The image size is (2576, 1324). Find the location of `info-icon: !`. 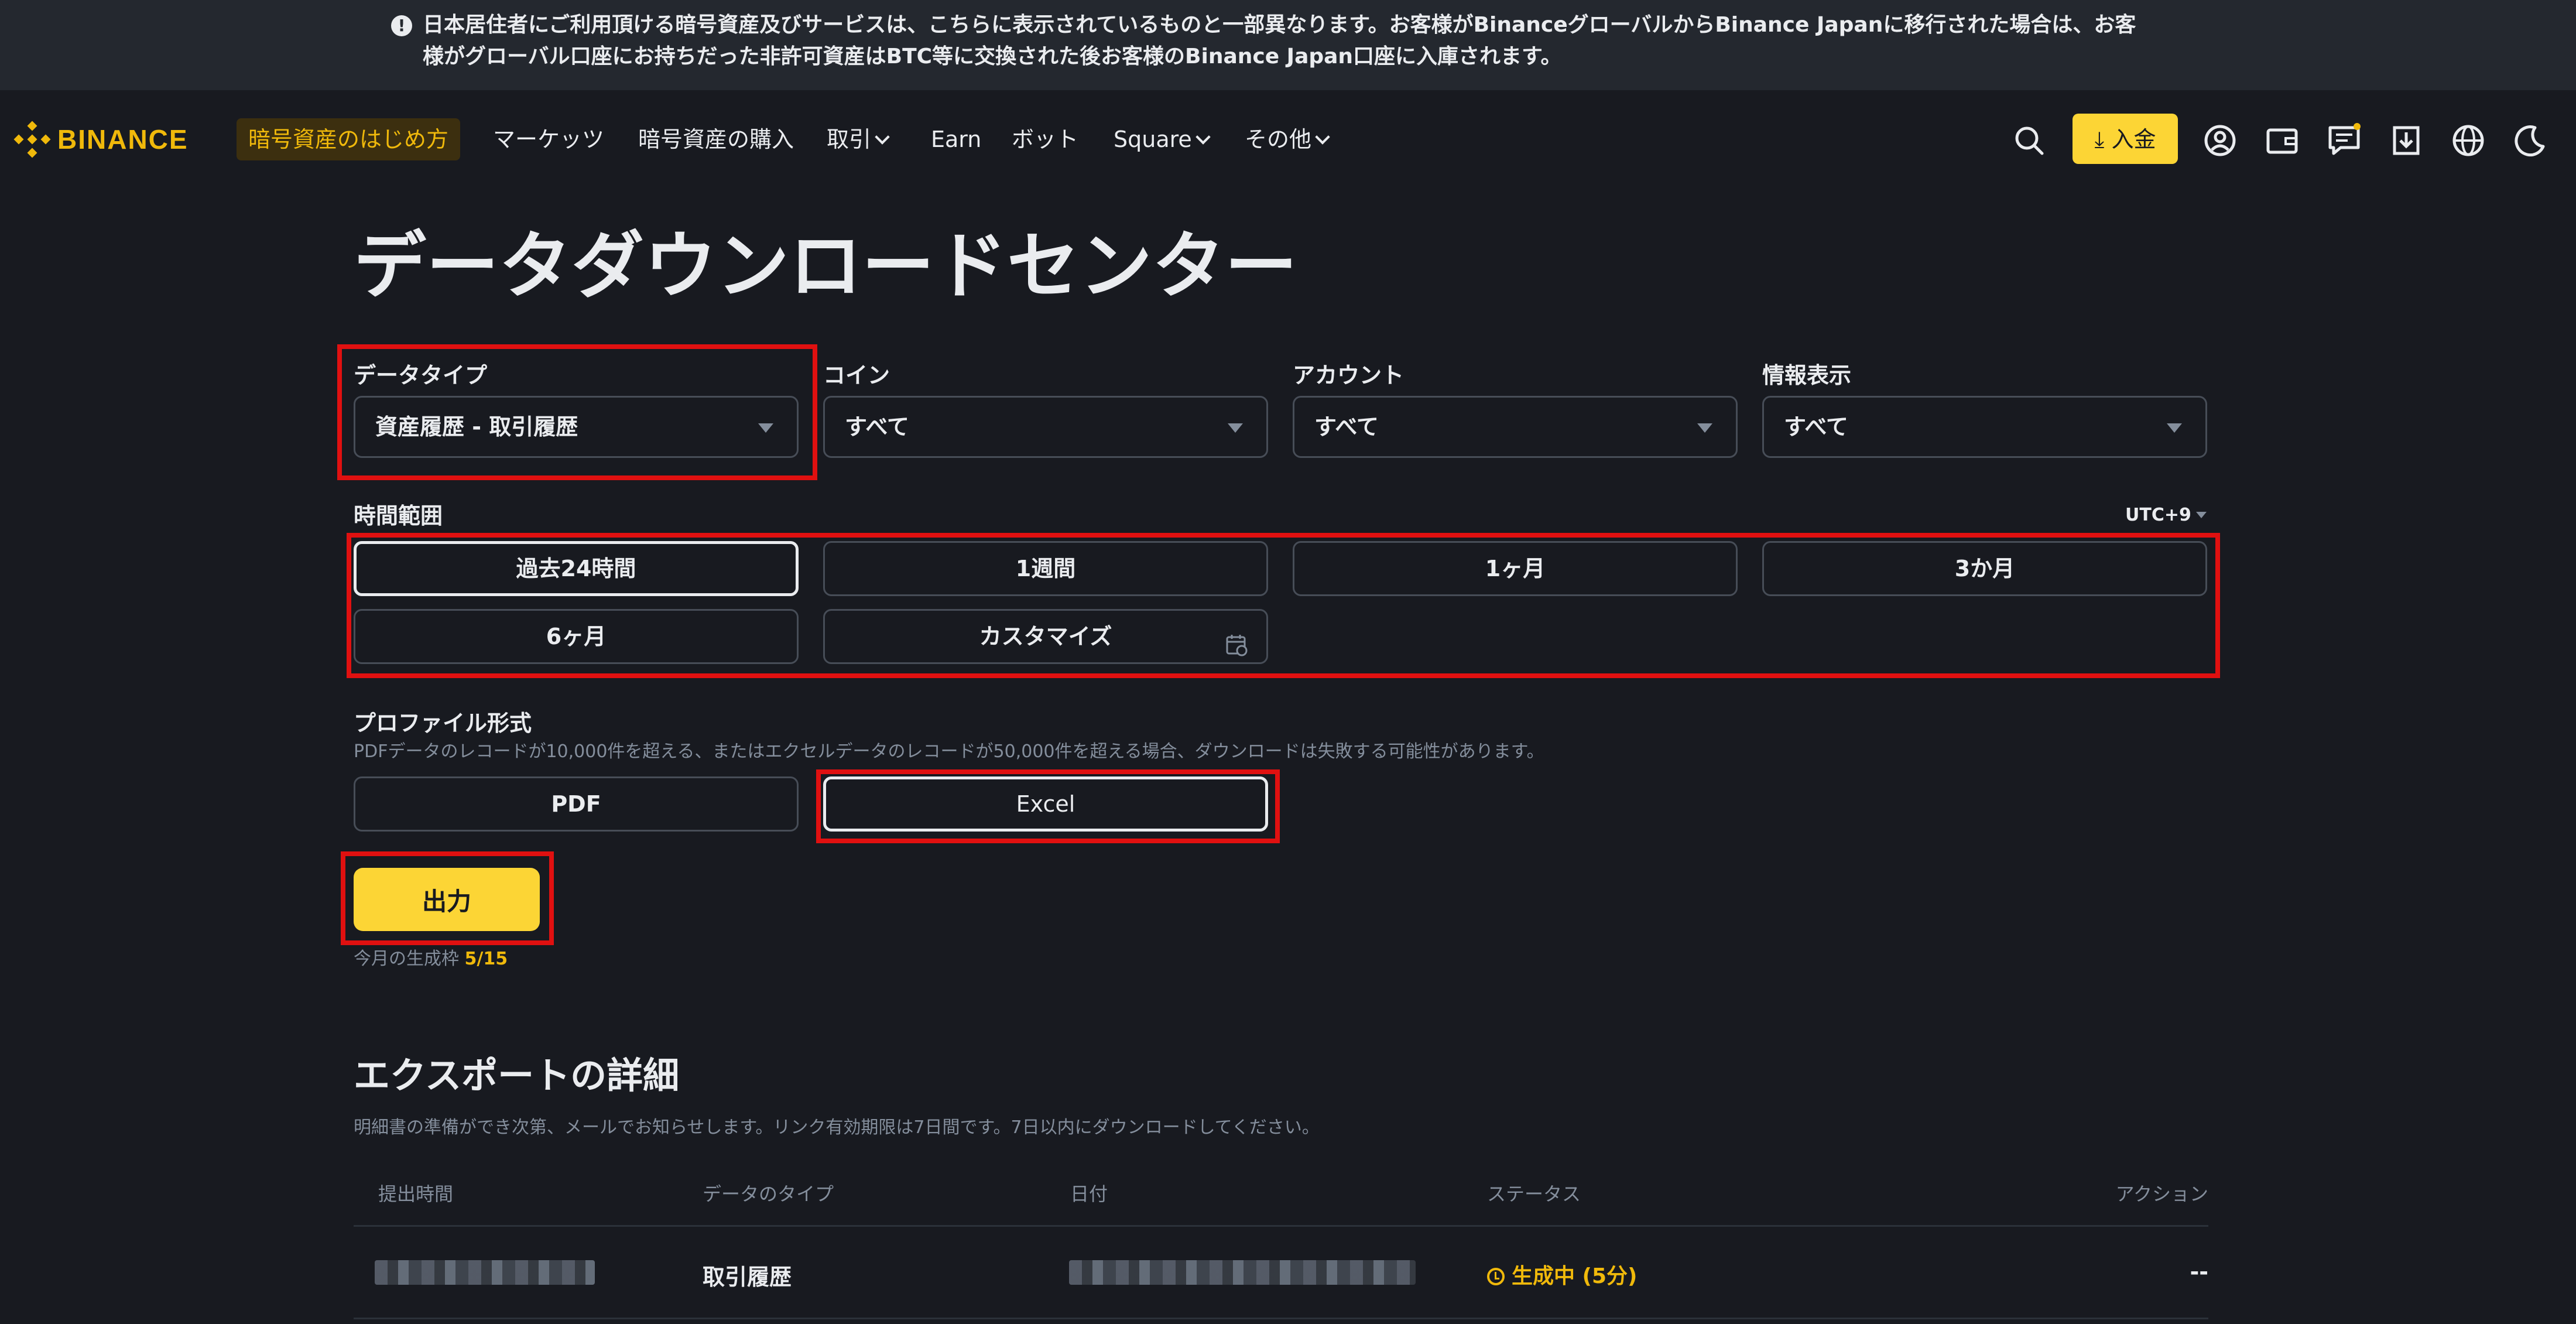

info-icon: ! is located at coordinates (401, 25).